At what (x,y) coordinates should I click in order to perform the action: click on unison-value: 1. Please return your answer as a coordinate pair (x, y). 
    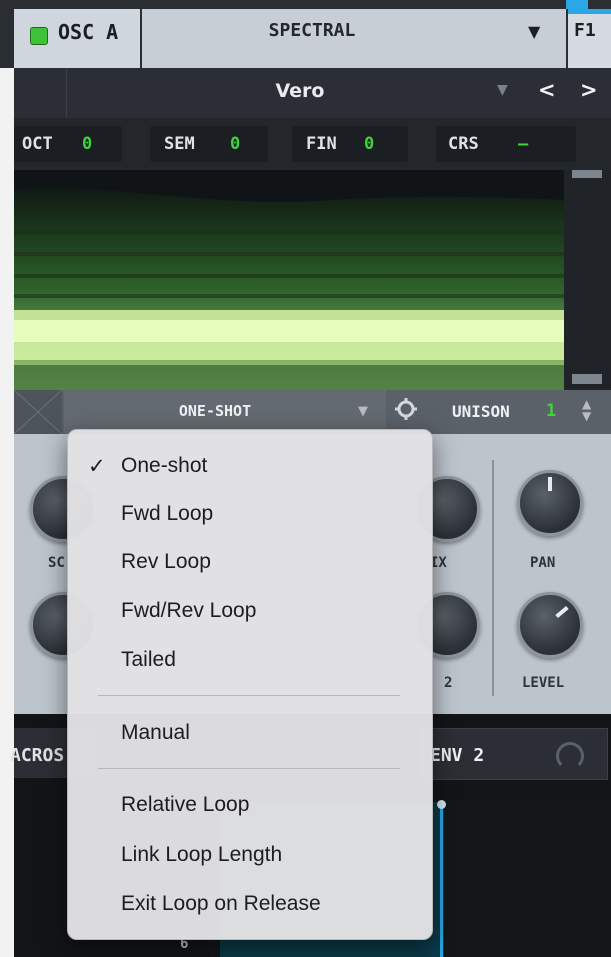
    Looking at the image, I should click on (551, 411).